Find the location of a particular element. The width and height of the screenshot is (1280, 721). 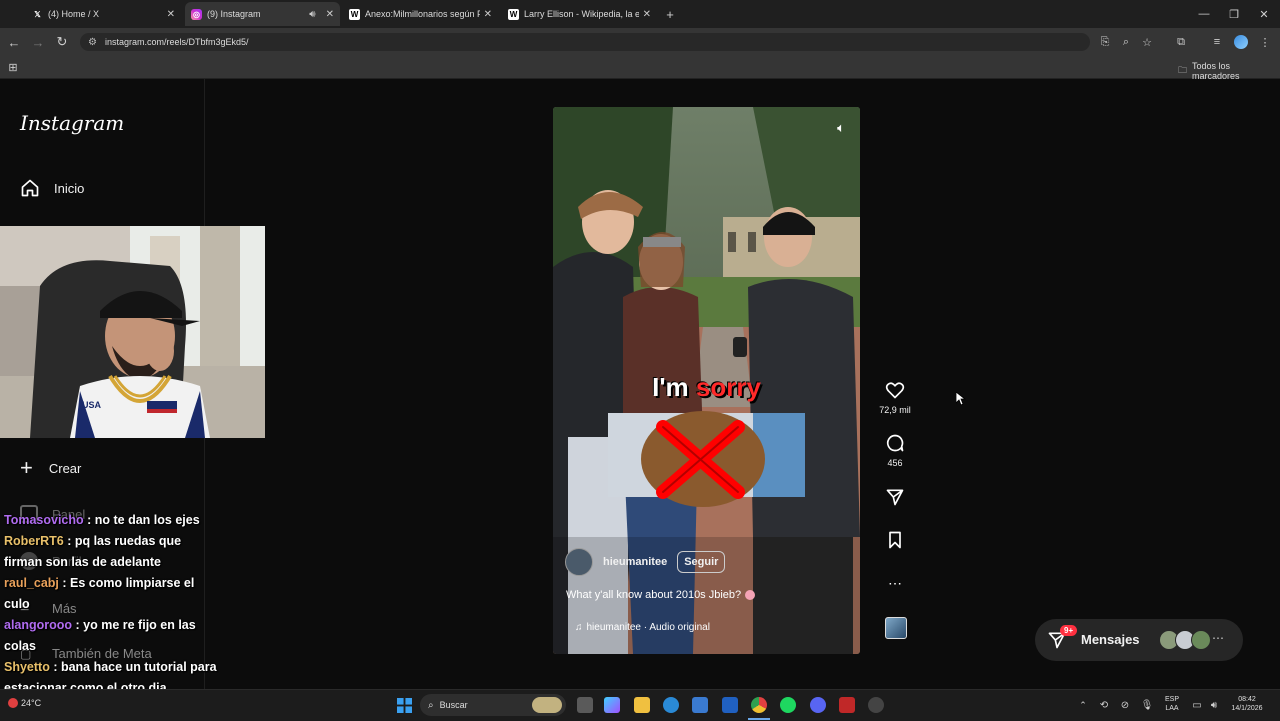

home-icon is located at coordinates (30, 188).